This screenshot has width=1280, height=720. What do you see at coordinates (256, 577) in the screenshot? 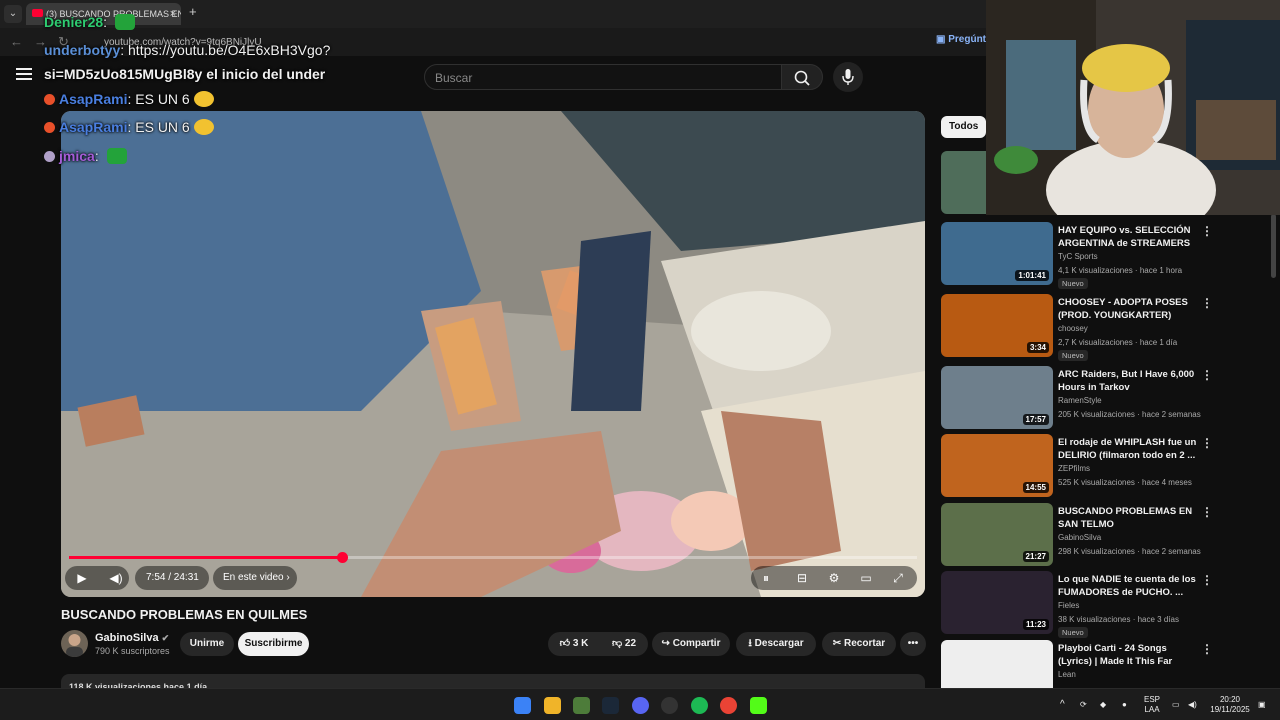
I see `in-this-video-button: En este video ›` at bounding box center [256, 577].